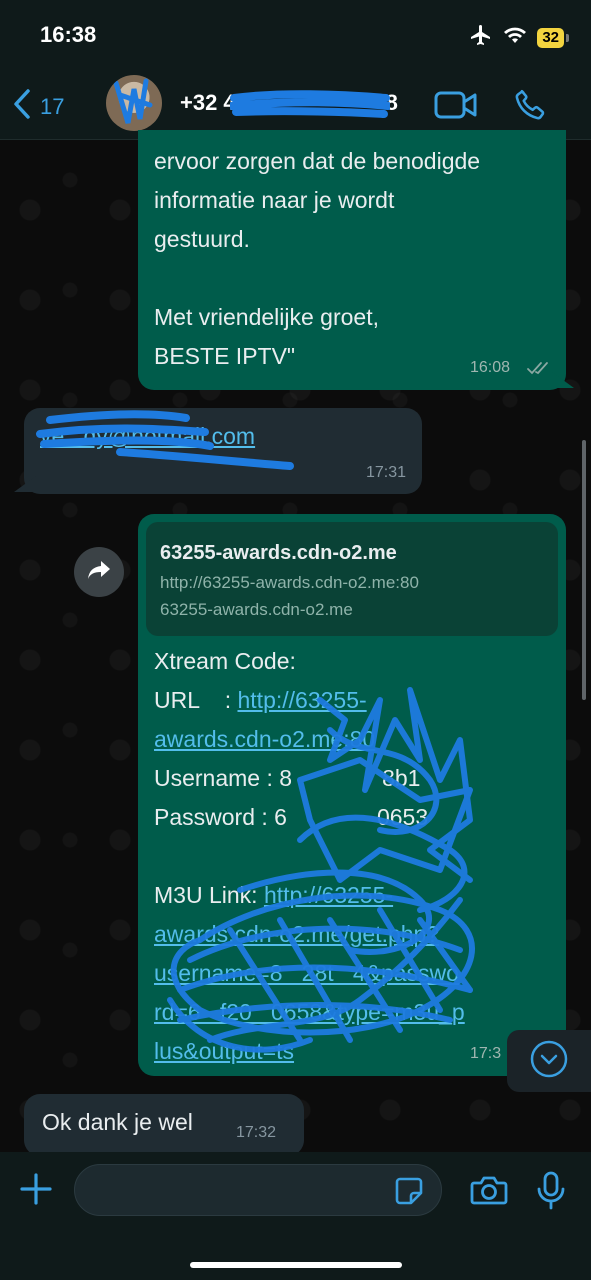 The image size is (591, 1280). What do you see at coordinates (310, 104) in the screenshot?
I see `contact-name-redaction` at bounding box center [310, 104].